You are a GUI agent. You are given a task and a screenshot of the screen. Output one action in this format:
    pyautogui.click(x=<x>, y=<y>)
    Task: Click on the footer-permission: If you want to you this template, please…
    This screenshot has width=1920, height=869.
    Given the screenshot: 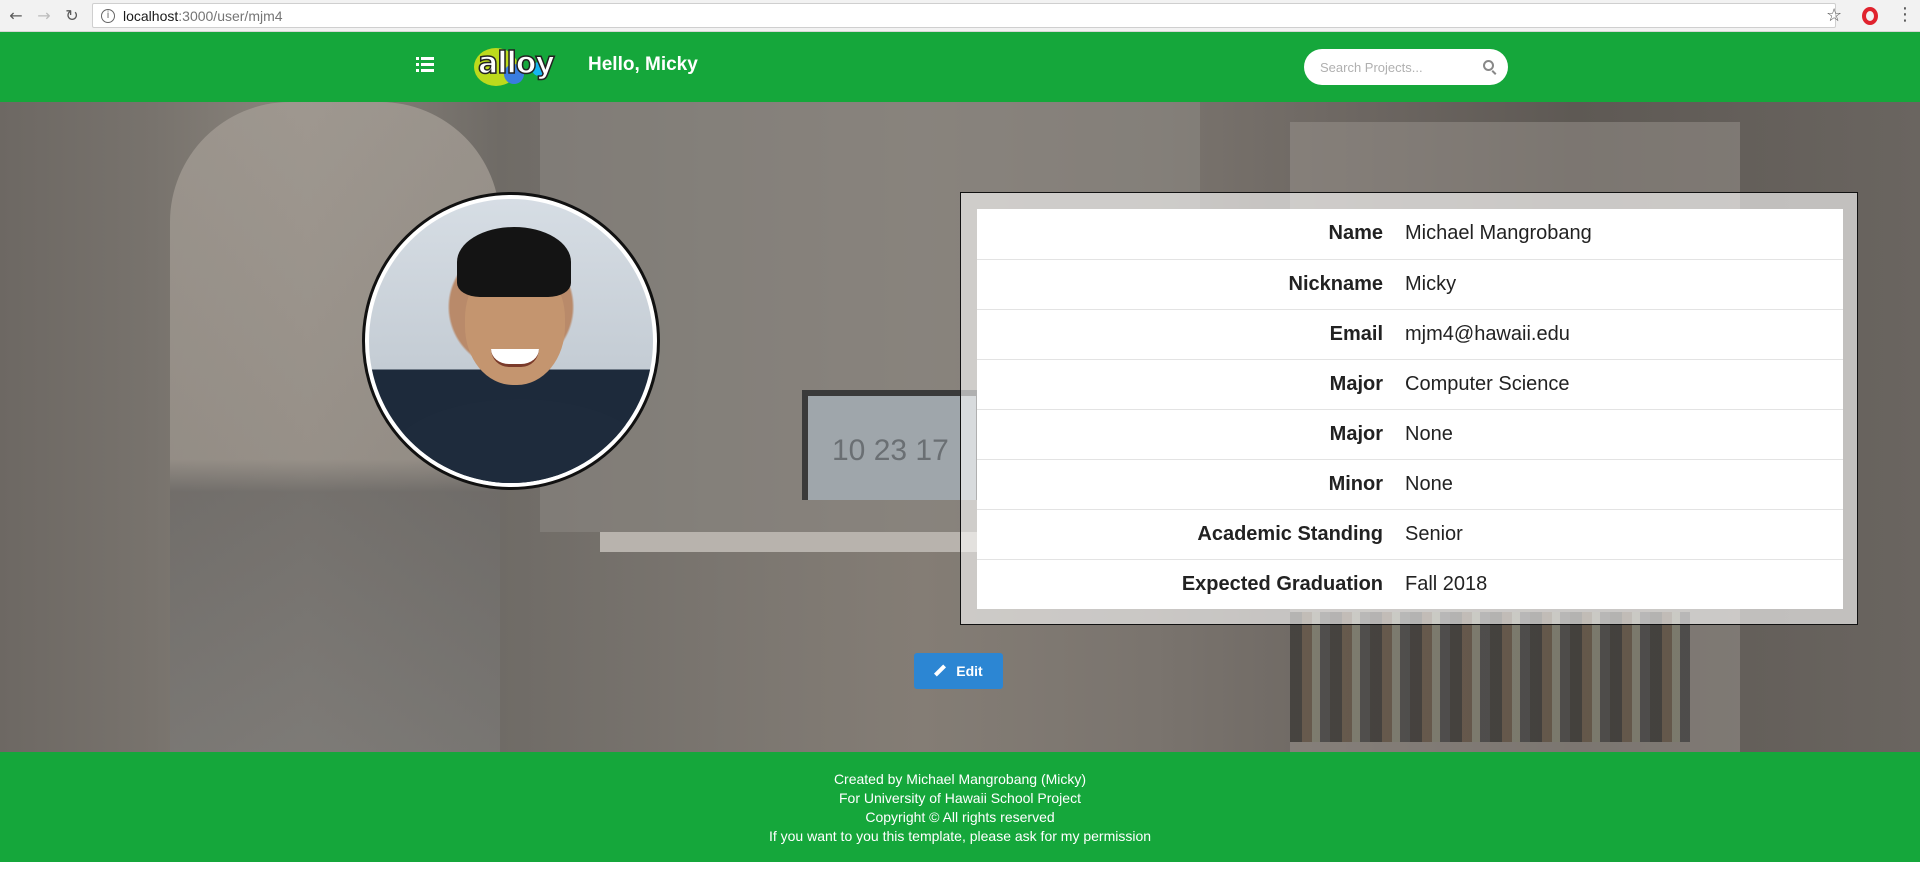 What is the action you would take?
    pyautogui.click(x=960, y=836)
    